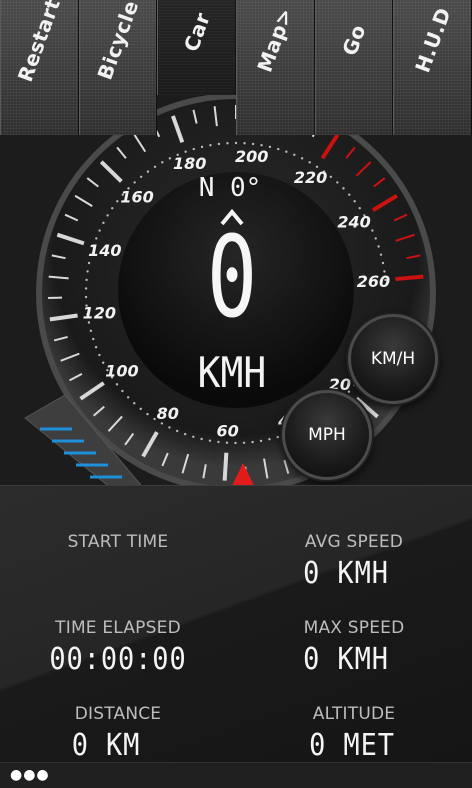 This screenshot has width=472, height=788. What do you see at coordinates (104, 250) in the screenshot?
I see `gauge-scale-label: 140` at bounding box center [104, 250].